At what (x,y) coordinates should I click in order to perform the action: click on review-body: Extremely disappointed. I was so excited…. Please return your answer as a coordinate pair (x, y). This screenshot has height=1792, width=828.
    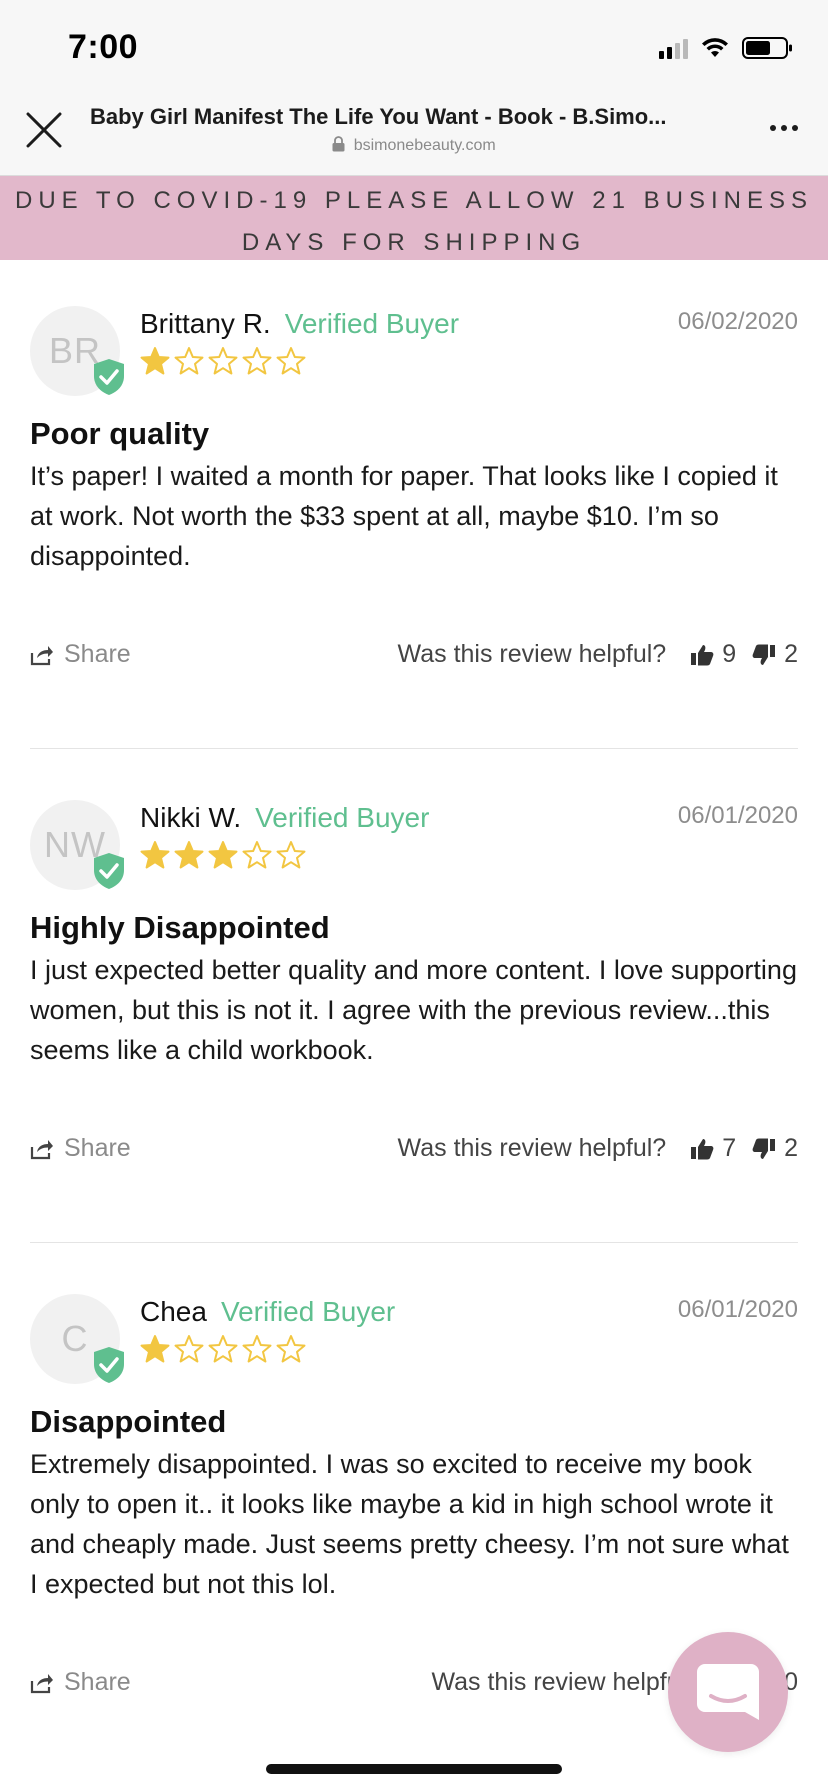
    Looking at the image, I should click on (409, 1524).